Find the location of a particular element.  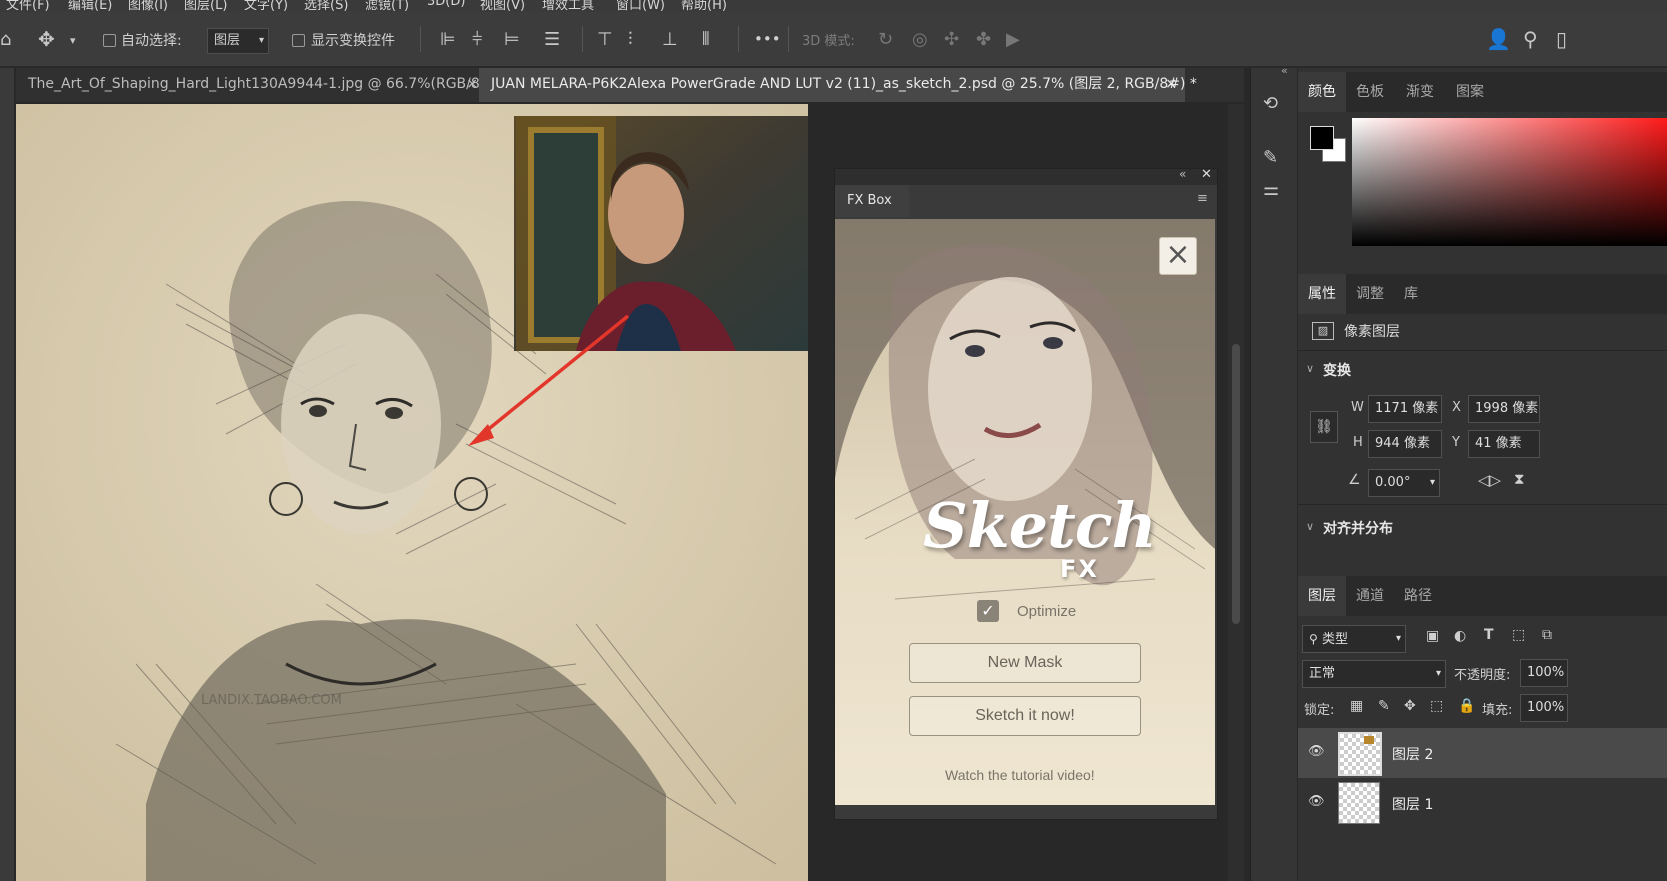

tab-properties: 属性 is located at coordinates (1322, 294).